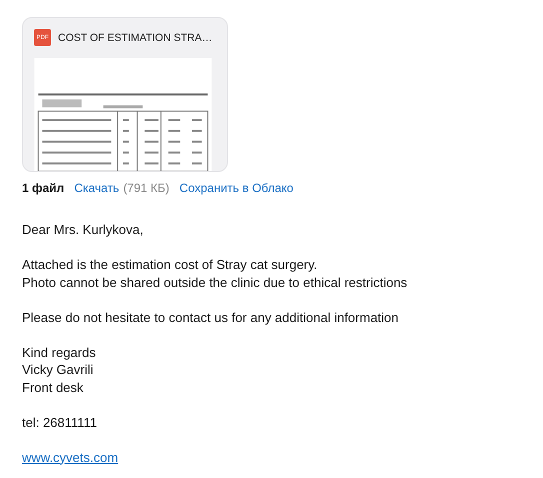 The image size is (543, 478). I want to click on body-text: Photo cannot be shared outside the clinic due to ethical restrictions, so click(215, 282).